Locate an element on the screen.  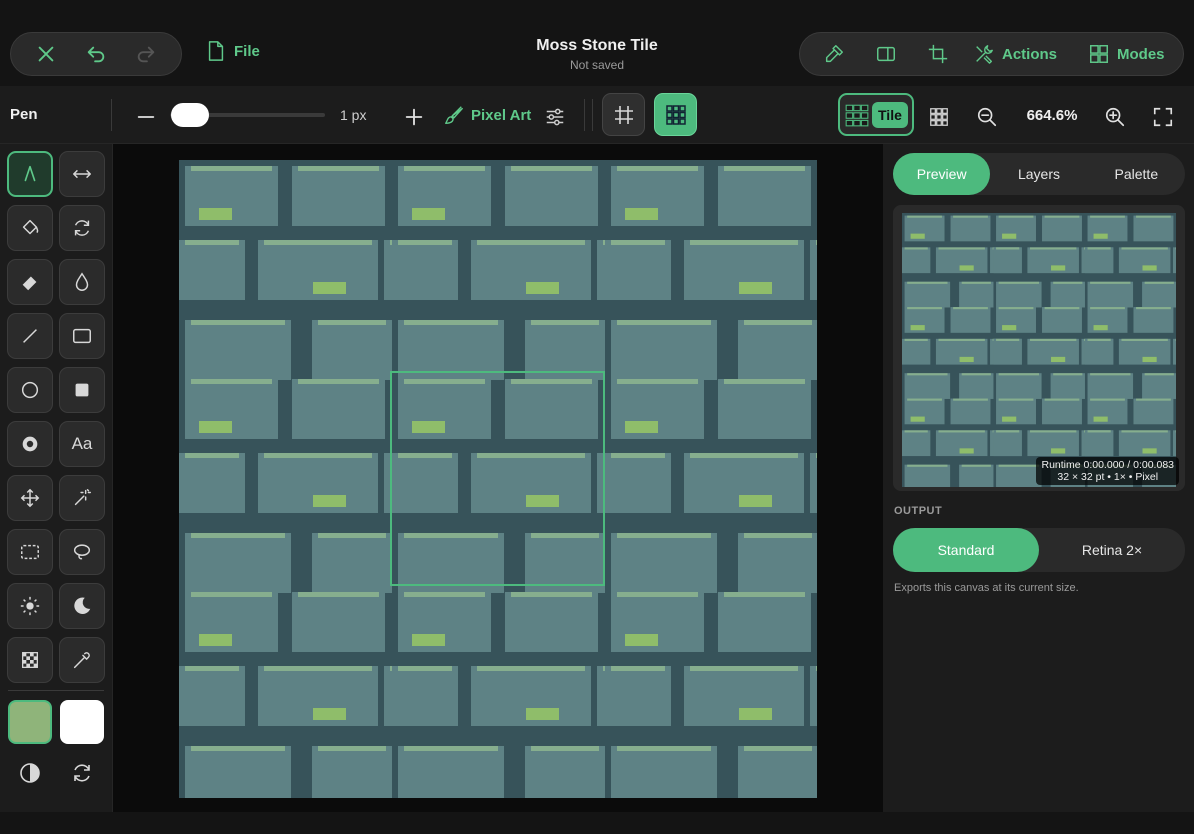
tab-layers: Layers is located at coordinates (1038, 174).